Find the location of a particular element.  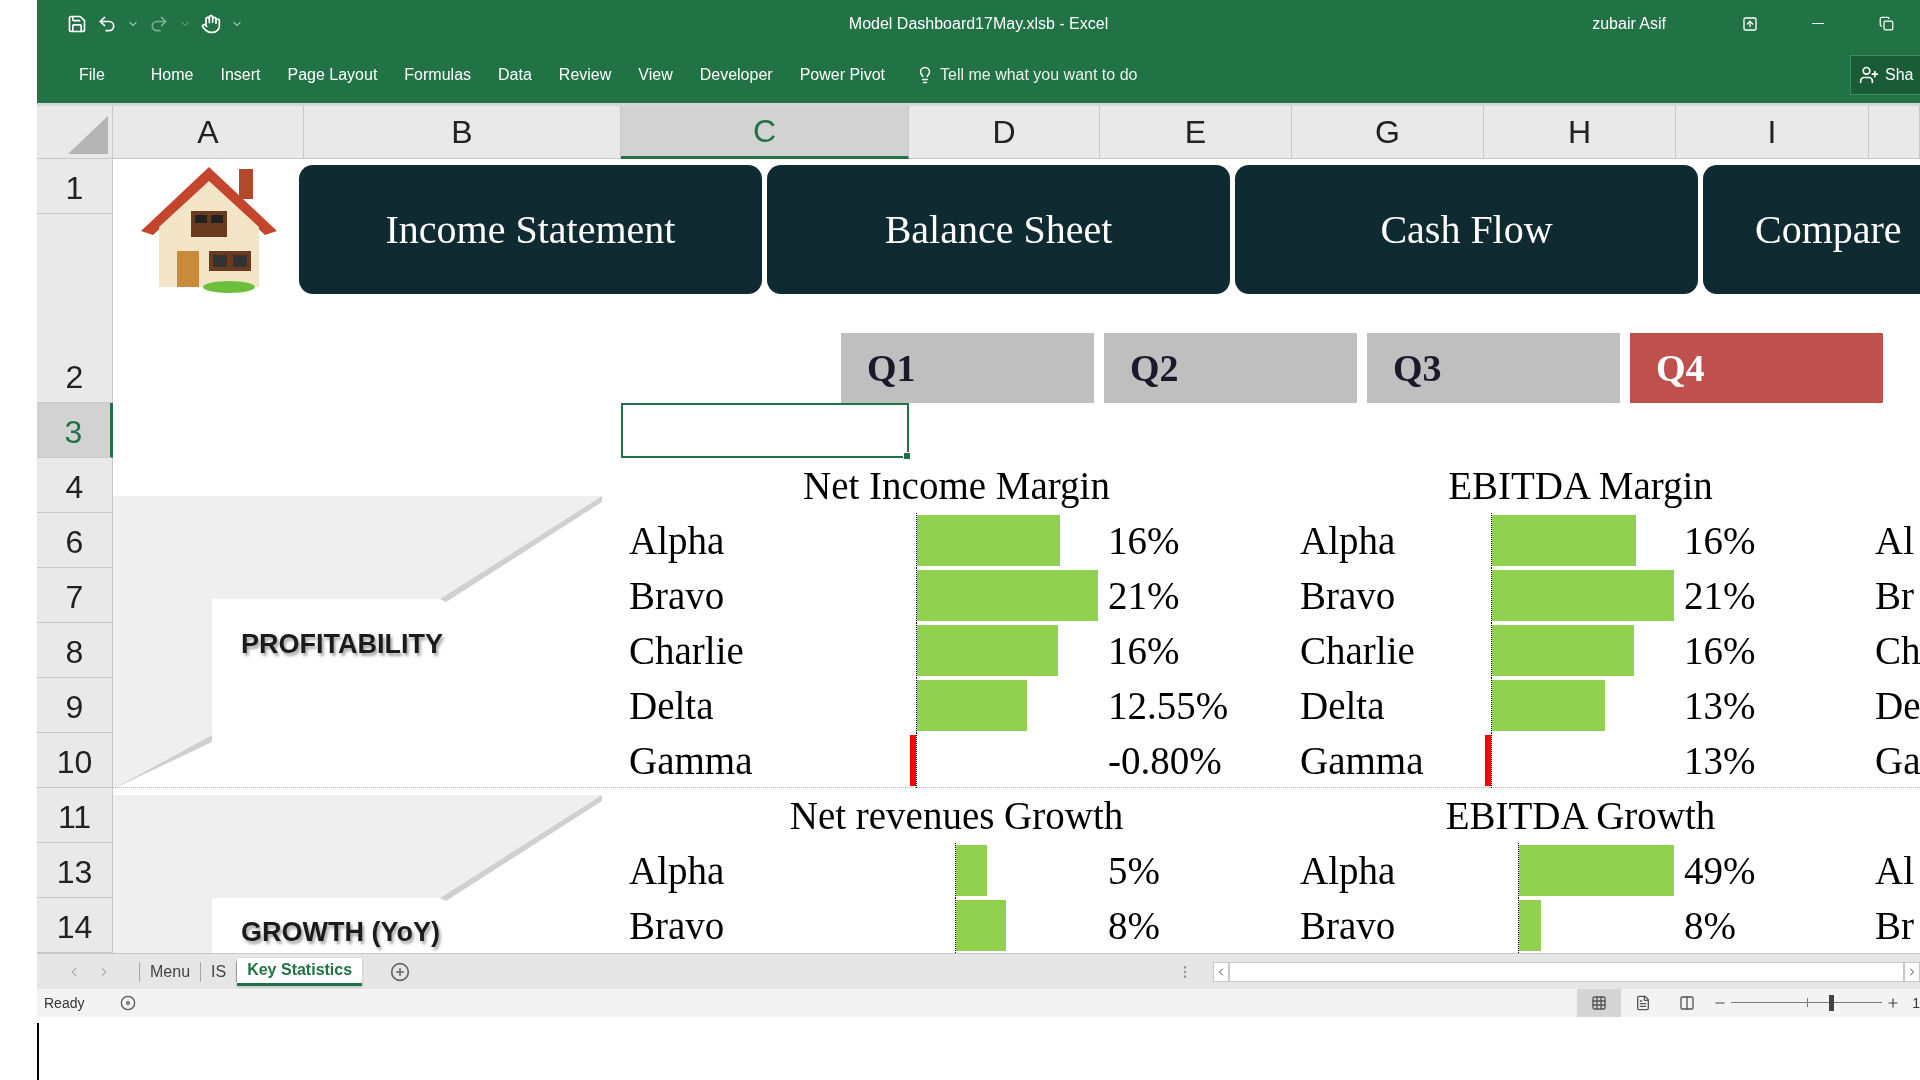

zoom-level: 1 is located at coordinates (1916, 1003).